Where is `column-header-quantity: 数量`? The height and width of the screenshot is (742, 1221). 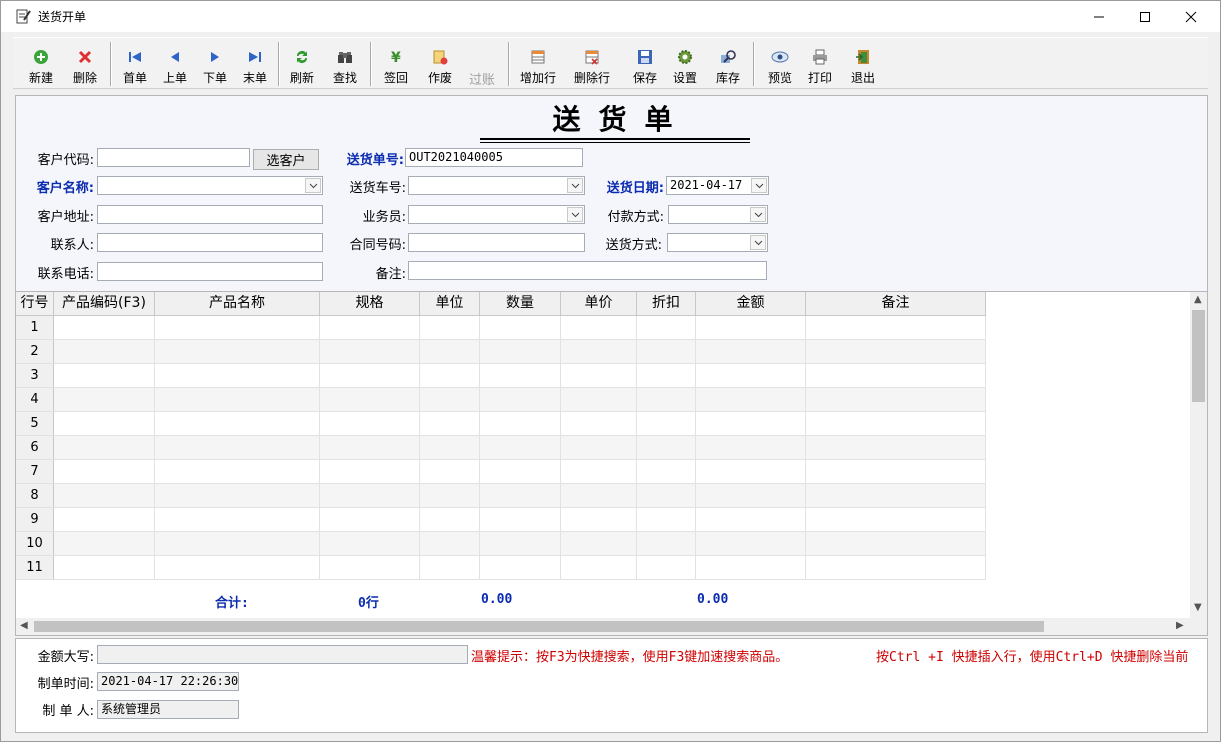
column-header-quantity: 数量 is located at coordinates (520, 304).